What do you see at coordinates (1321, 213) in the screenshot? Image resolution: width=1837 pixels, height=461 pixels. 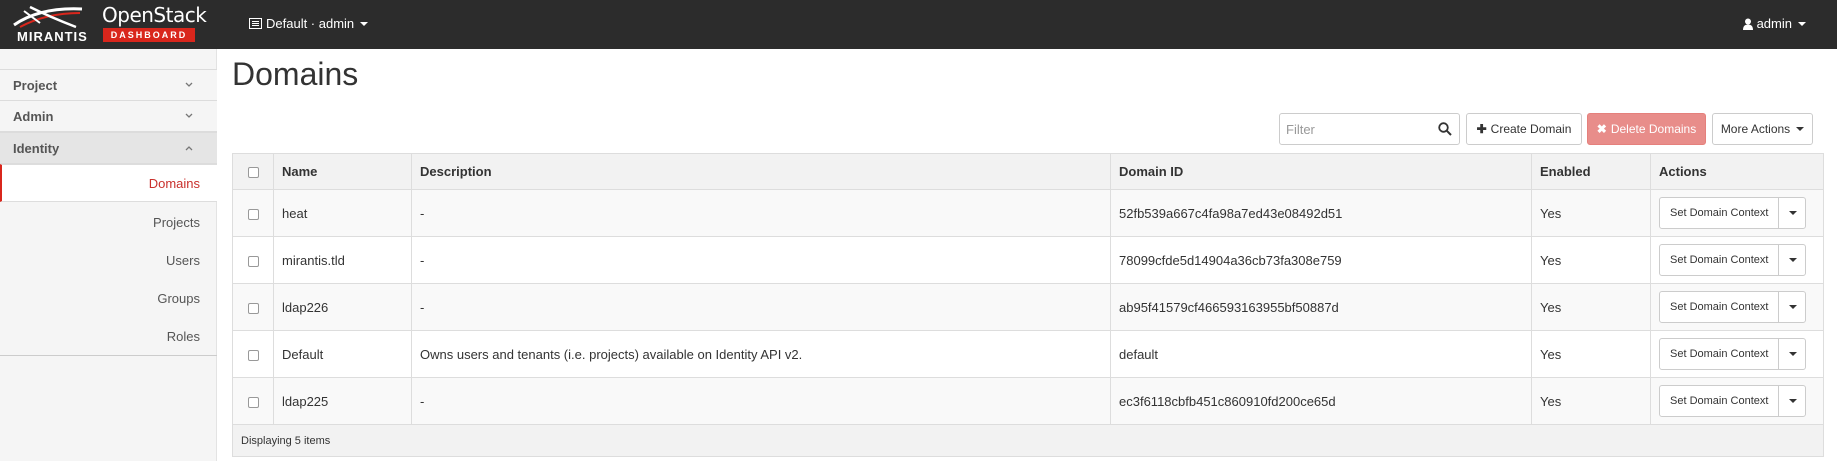 I see `cell-domain-id: 52fb539a667c4fa98a7ed43e08492d51` at bounding box center [1321, 213].